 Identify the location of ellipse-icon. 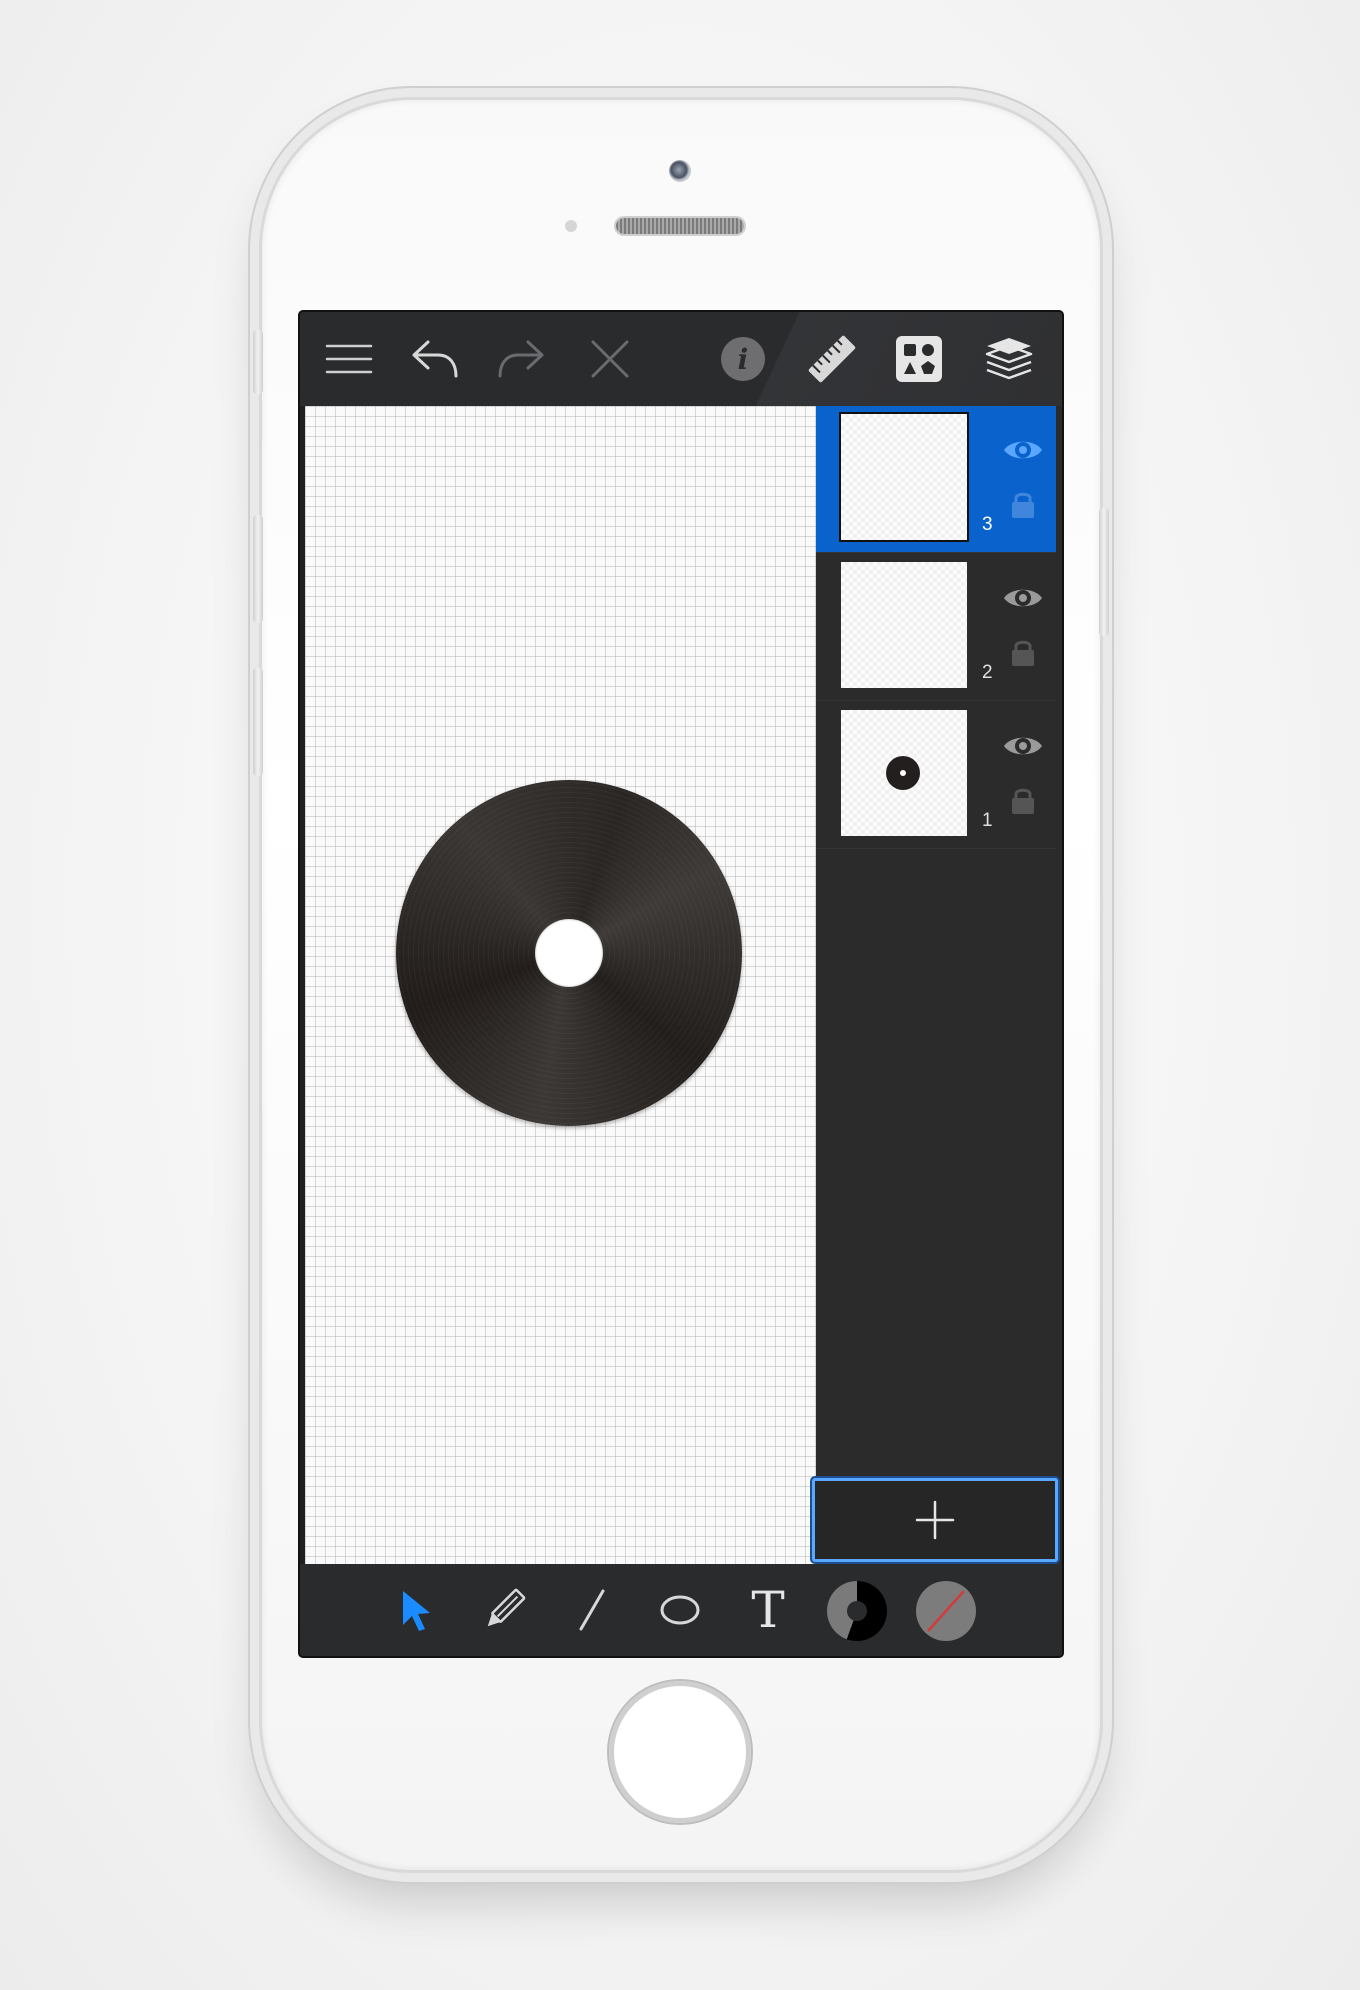
(680, 1610).